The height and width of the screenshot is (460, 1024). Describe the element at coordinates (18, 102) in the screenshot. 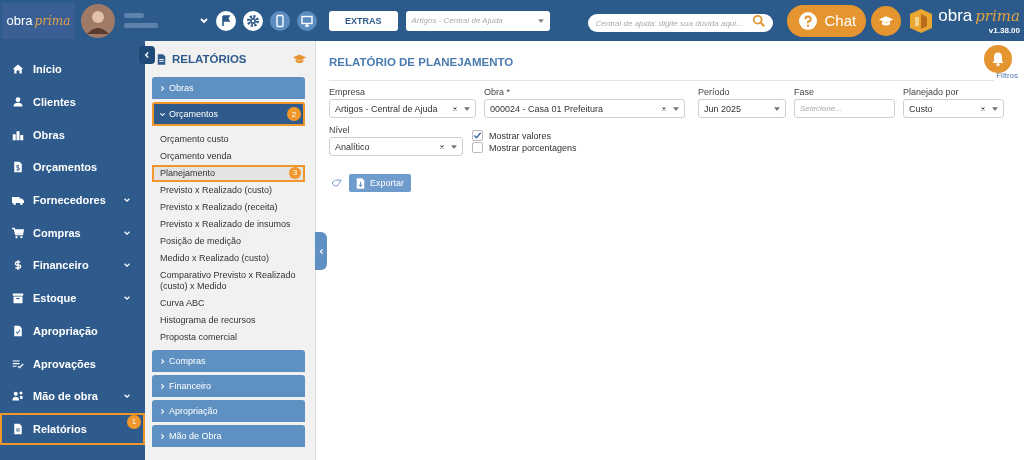

I see `user-icon` at that location.